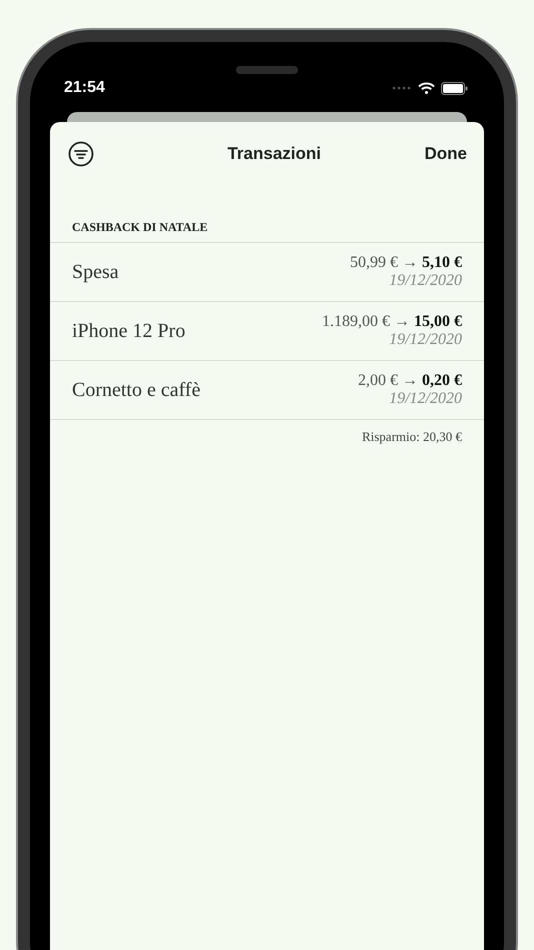 This screenshot has width=534, height=950. What do you see at coordinates (81, 154) in the screenshot?
I see `filter-icon` at bounding box center [81, 154].